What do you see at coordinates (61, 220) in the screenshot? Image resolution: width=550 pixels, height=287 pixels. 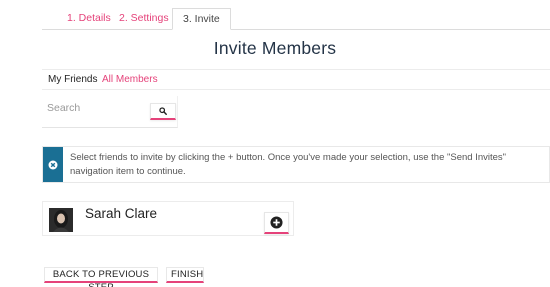 I see `avatar` at bounding box center [61, 220].